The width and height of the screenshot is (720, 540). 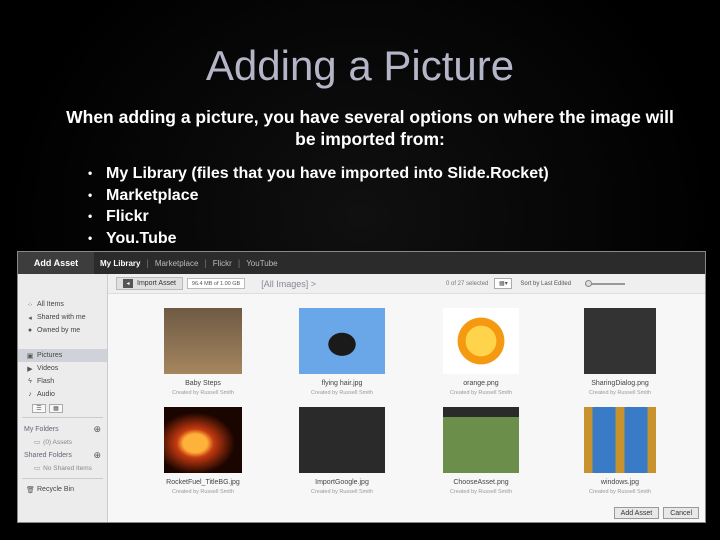 What do you see at coordinates (141, 238) in the screenshot?
I see `option-label: You.Tube` at bounding box center [141, 238].